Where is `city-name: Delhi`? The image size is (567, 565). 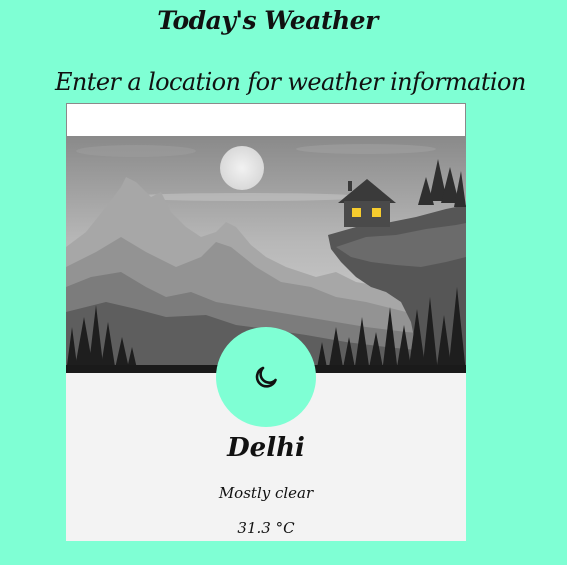 city-name: Delhi is located at coordinates (266, 448).